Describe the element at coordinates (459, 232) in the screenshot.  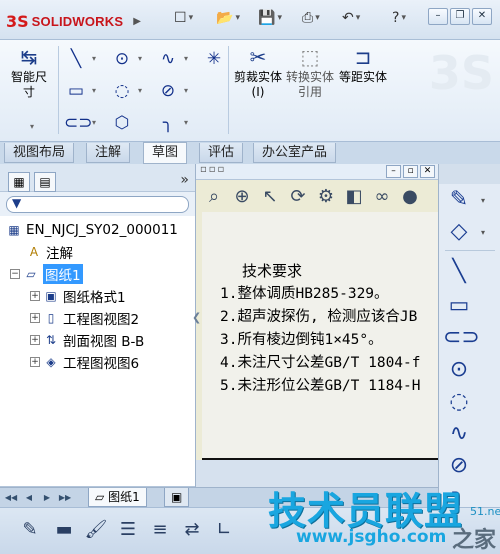
I see `smart-dimension-icon: ◇` at that location.